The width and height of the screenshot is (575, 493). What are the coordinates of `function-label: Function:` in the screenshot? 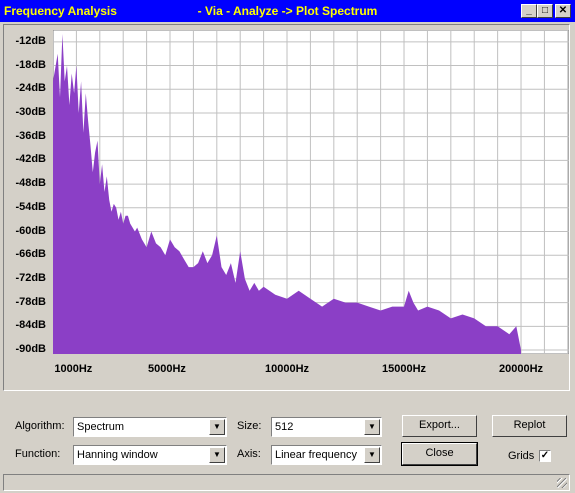 It's located at (38, 454).